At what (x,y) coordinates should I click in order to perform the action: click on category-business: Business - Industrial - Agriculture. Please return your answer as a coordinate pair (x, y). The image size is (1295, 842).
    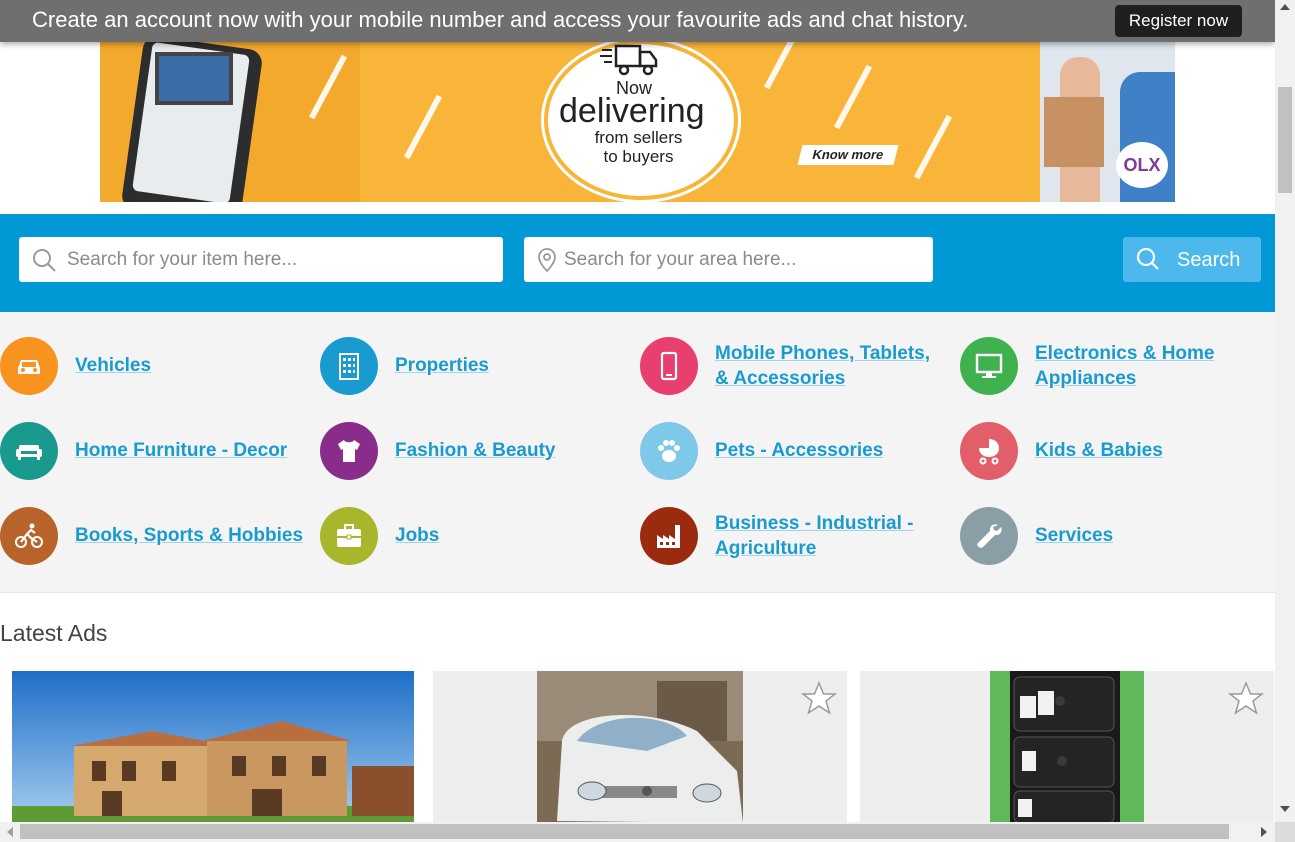
    Looking at the image, I should click on (799, 537).